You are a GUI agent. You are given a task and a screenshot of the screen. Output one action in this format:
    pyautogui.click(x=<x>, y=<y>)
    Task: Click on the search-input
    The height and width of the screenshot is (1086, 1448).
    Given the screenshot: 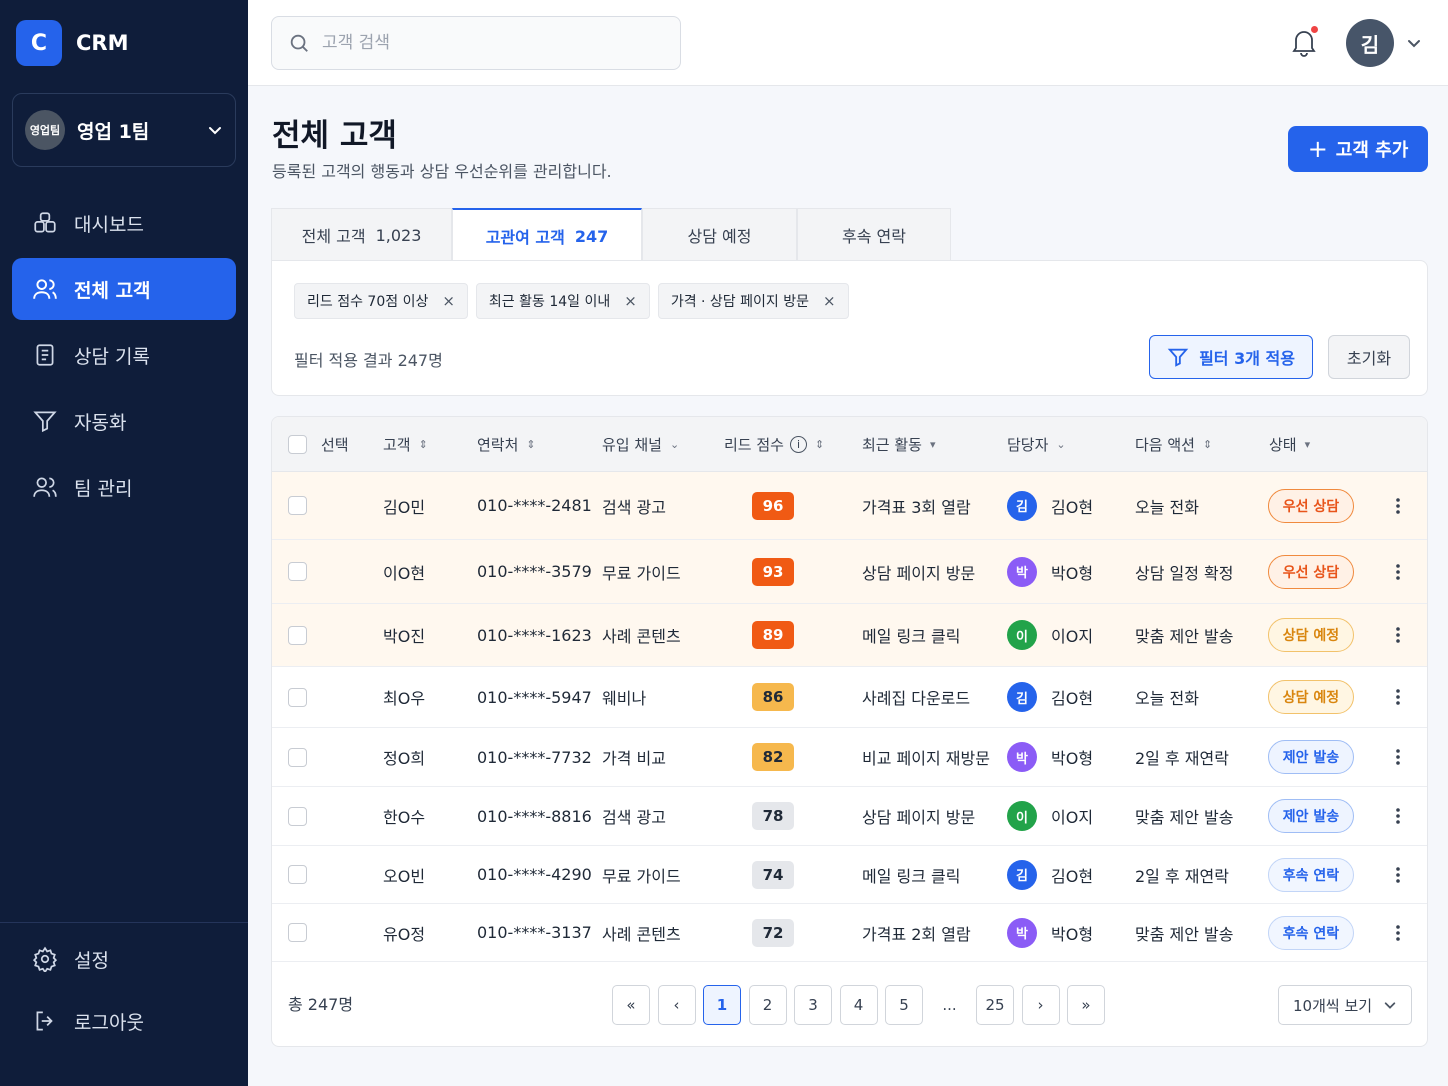 What is the action you would take?
    pyautogui.click(x=492, y=43)
    